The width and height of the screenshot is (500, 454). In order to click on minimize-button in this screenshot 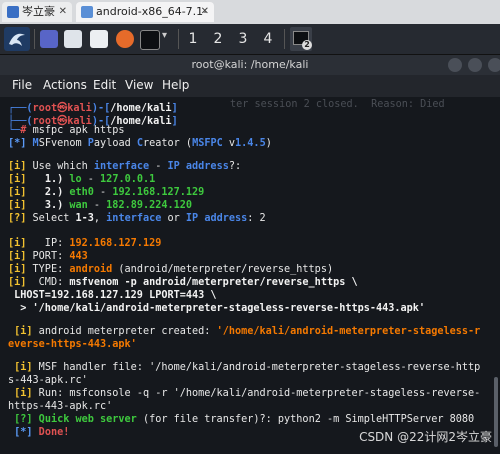, I will do `click(455, 65)`.